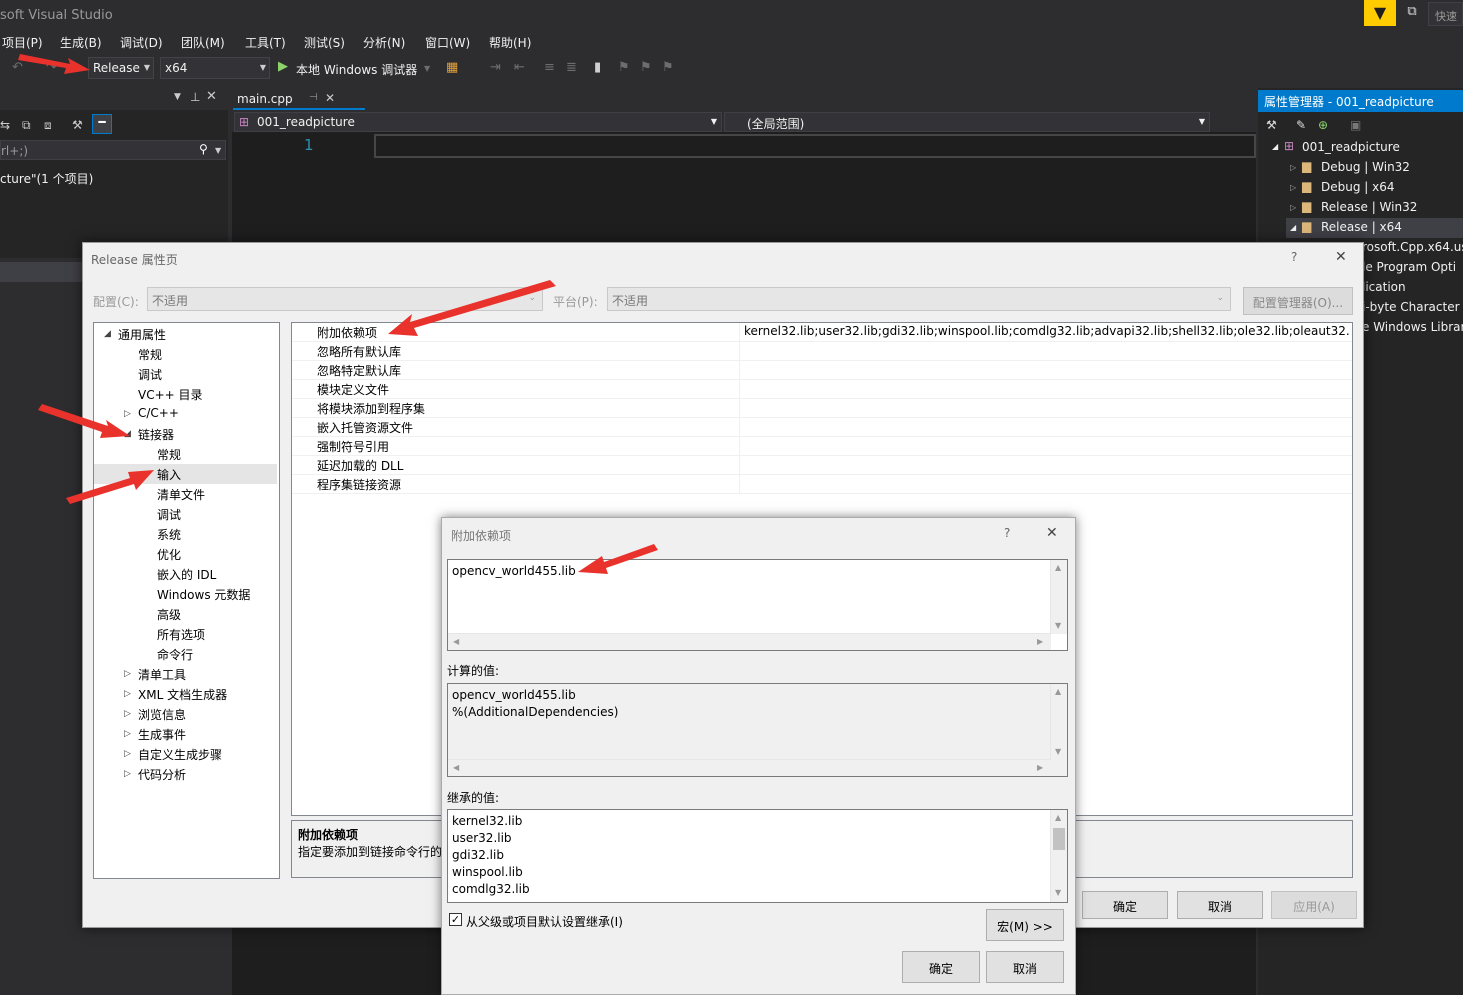 This screenshot has height=995, width=1463. I want to click on tree-sheet: lication, so click(1384, 287).